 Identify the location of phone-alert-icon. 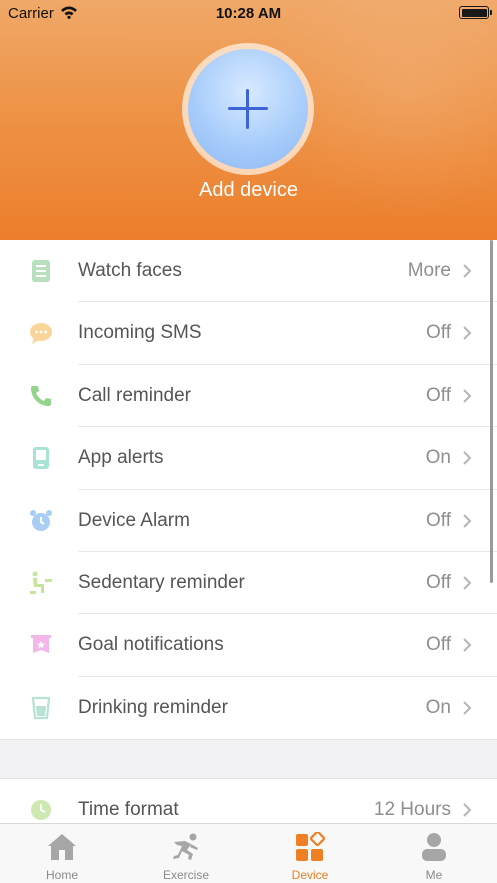
(41, 458).